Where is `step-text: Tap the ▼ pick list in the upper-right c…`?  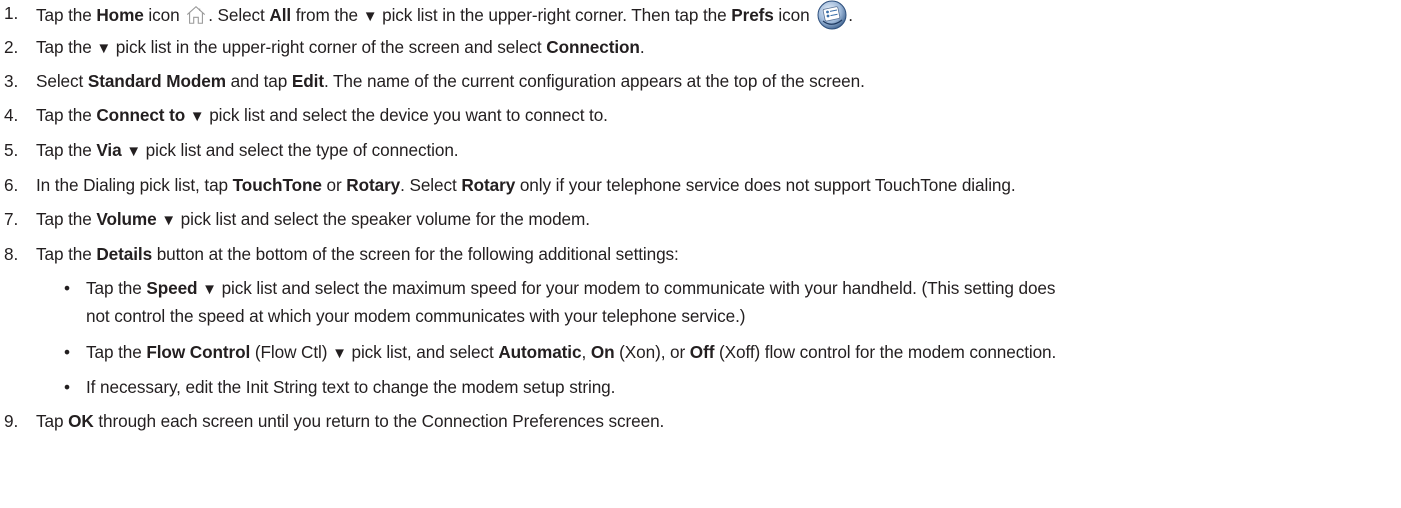
step-text: Tap the ▼ pick list in the upper-right c… is located at coordinates (340, 47).